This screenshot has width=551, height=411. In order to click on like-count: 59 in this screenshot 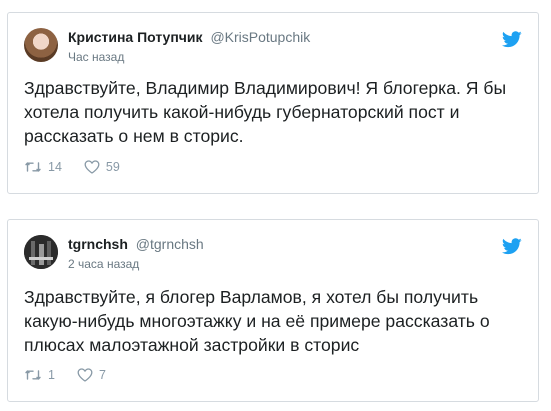, I will do `click(112, 167)`.